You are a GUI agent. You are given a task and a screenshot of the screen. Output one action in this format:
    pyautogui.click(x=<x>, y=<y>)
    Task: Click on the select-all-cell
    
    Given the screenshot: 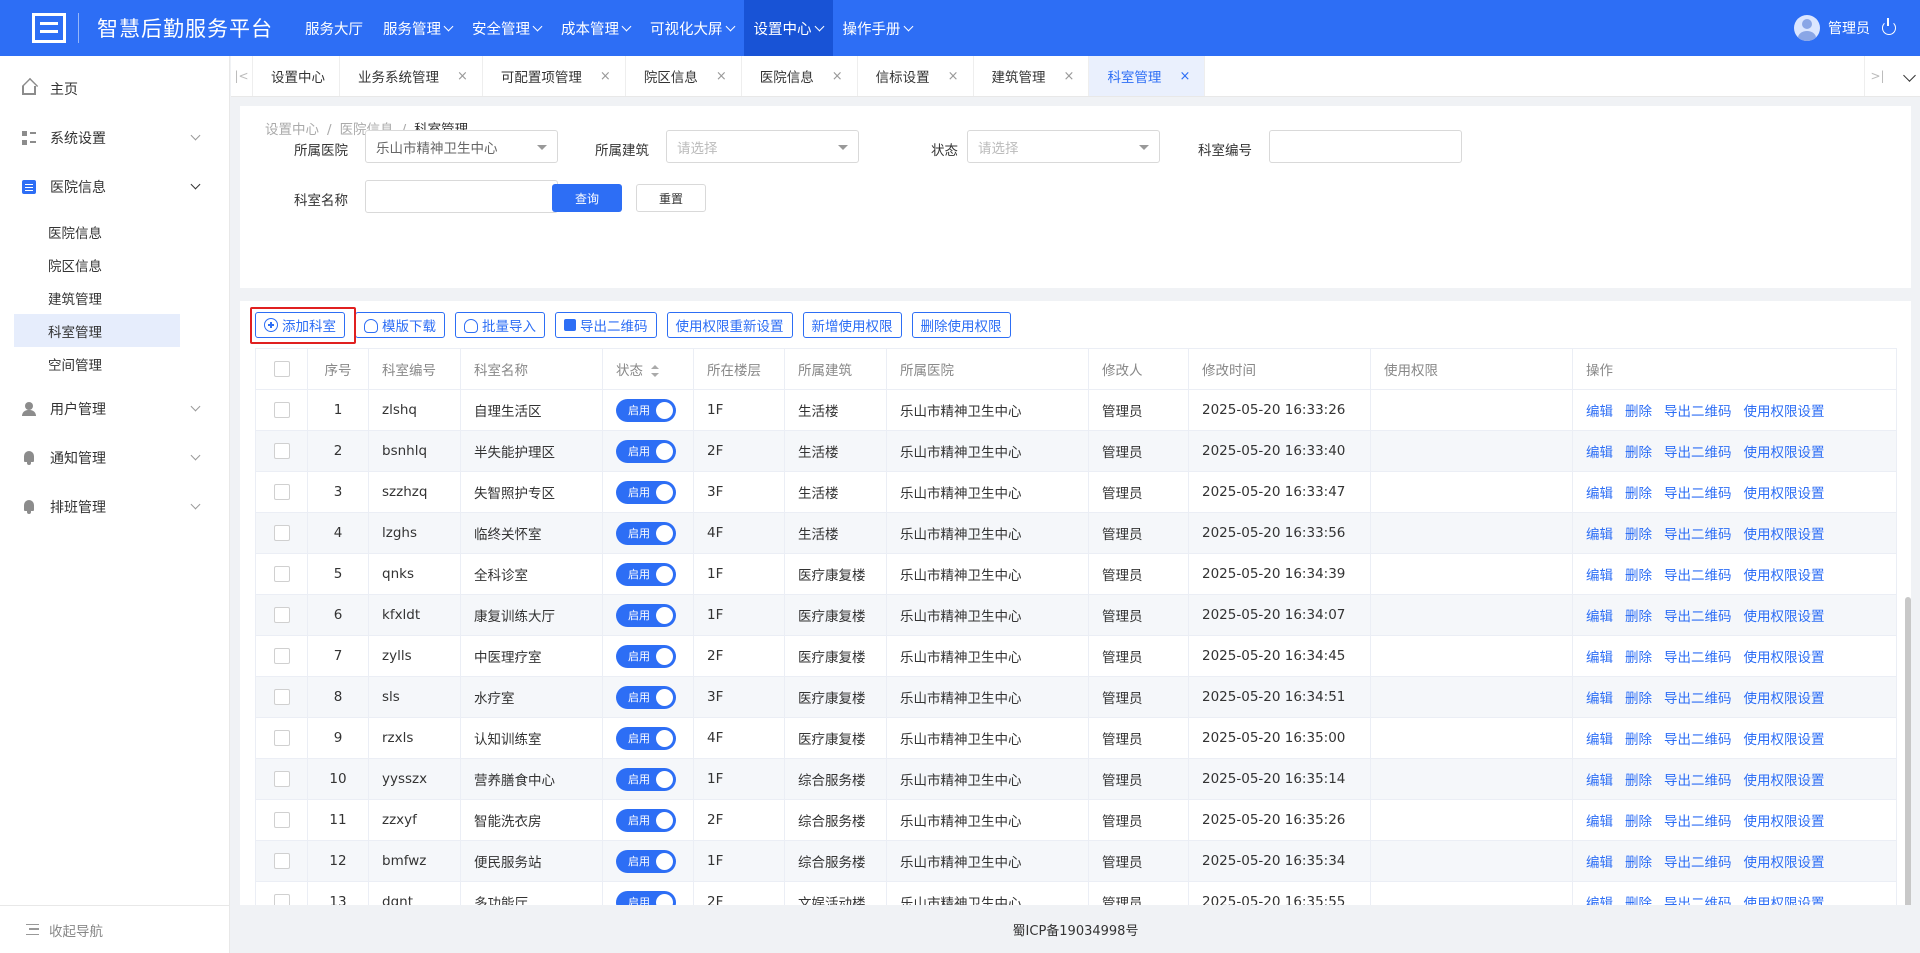 What is the action you would take?
    pyautogui.click(x=281, y=369)
    